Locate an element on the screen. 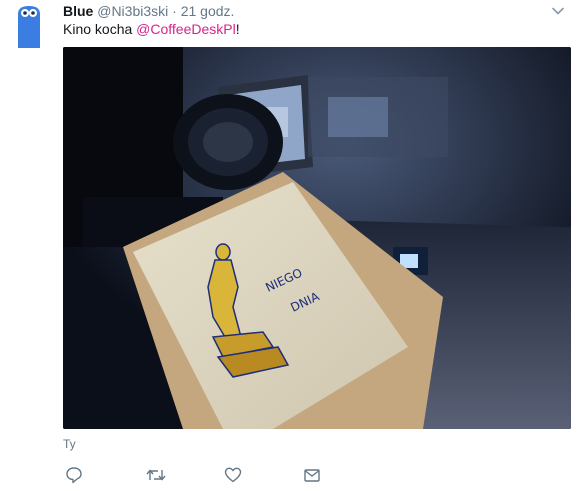 The height and width of the screenshot is (491, 579). reply-button is located at coordinates (76, 477).